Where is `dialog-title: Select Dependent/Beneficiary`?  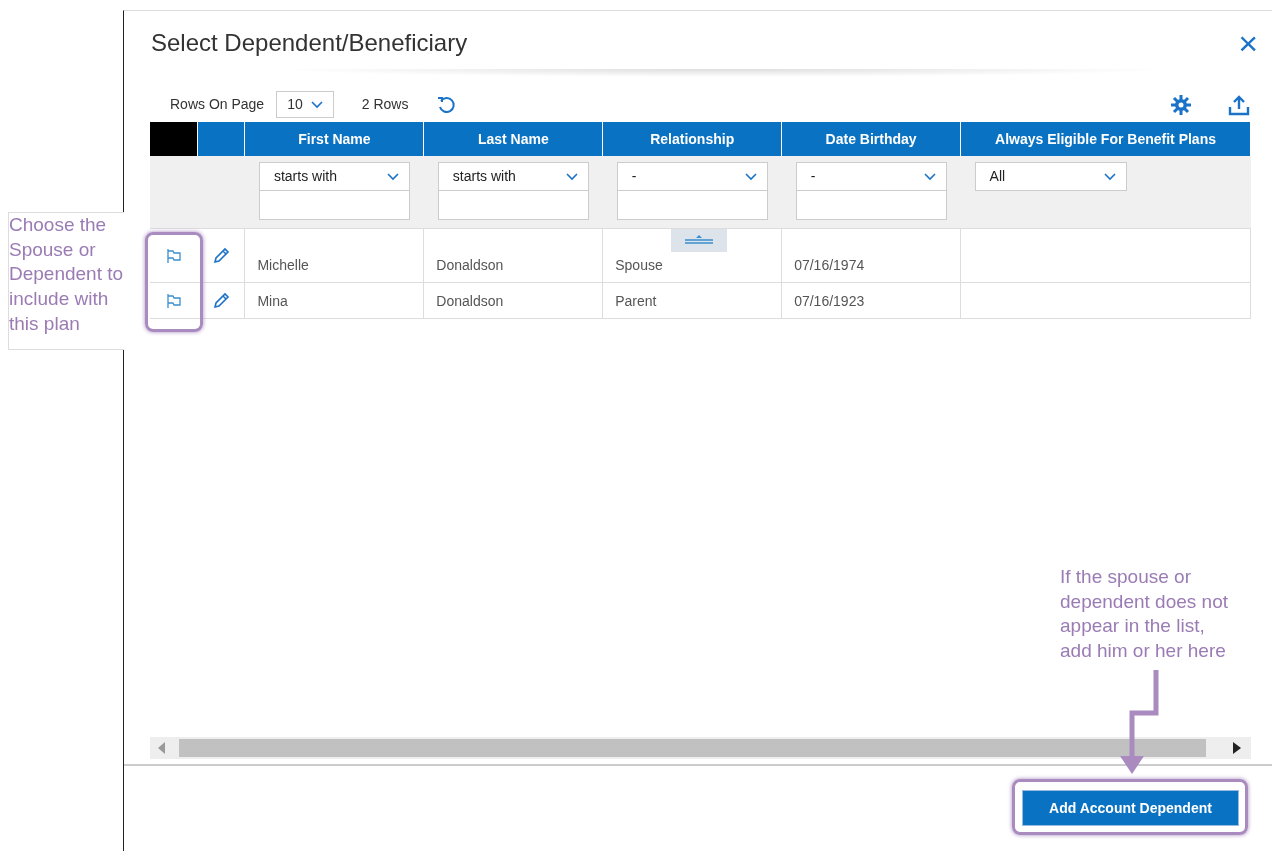 dialog-title: Select Dependent/Beneficiary is located at coordinates (309, 43).